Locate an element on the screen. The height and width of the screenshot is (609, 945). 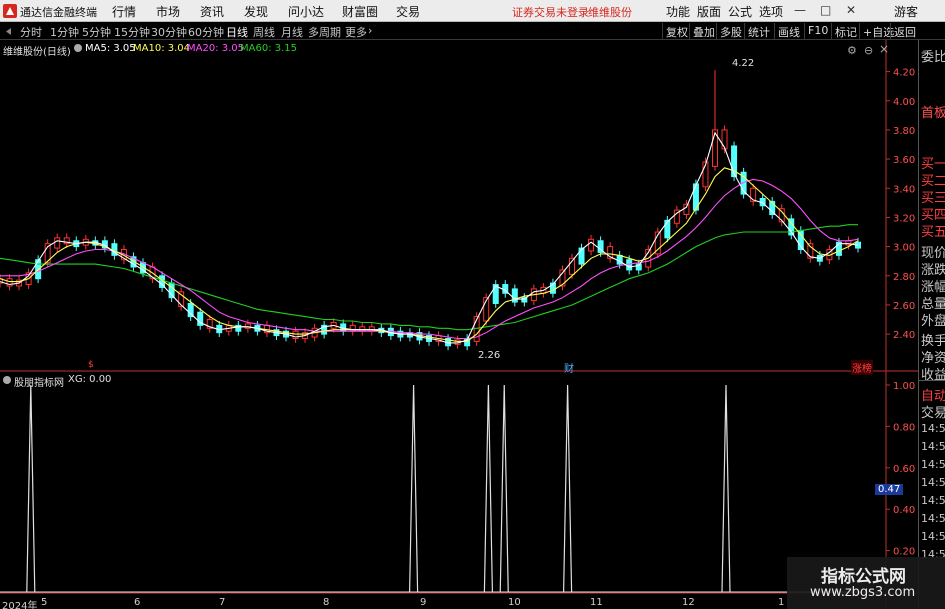
ma5-value: MA5: 3.05 is located at coordinates (110, 48).